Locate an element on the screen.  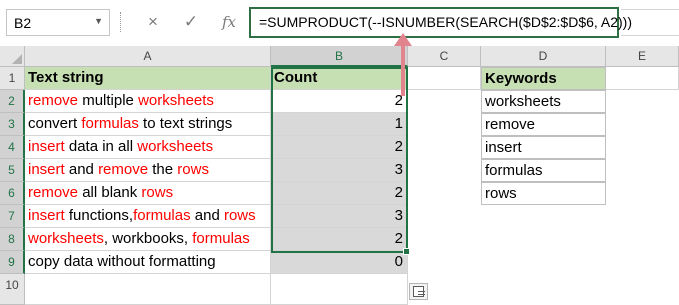
column-header-e: E is located at coordinates (642, 56).